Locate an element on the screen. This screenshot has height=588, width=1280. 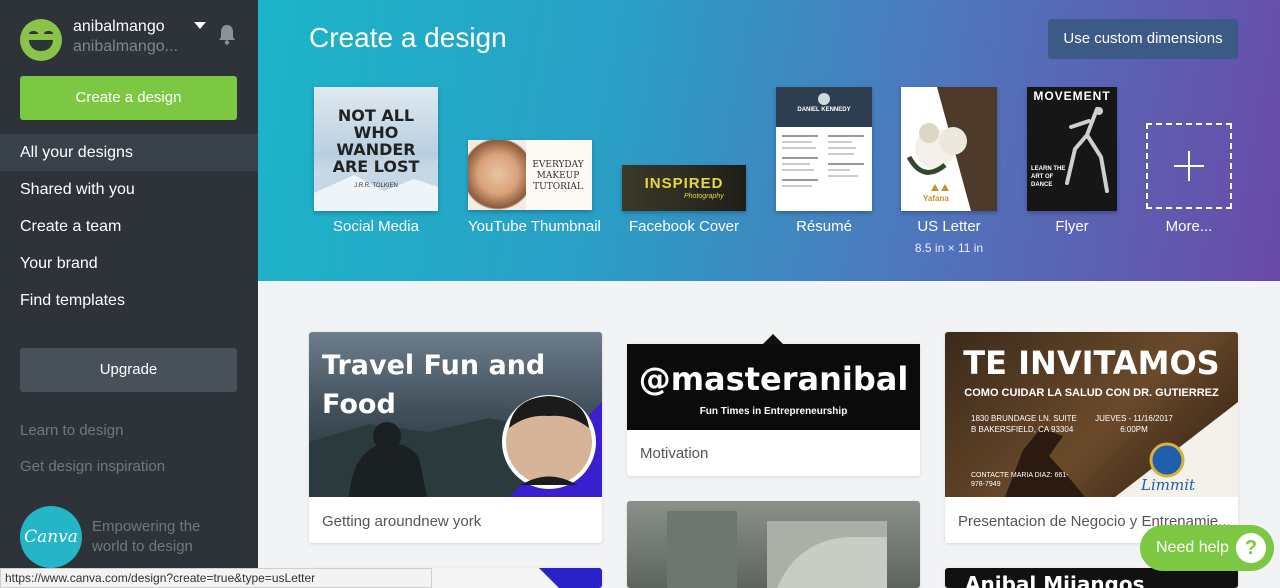
design-logo-text: Limmit is located at coordinates (1168, 485).